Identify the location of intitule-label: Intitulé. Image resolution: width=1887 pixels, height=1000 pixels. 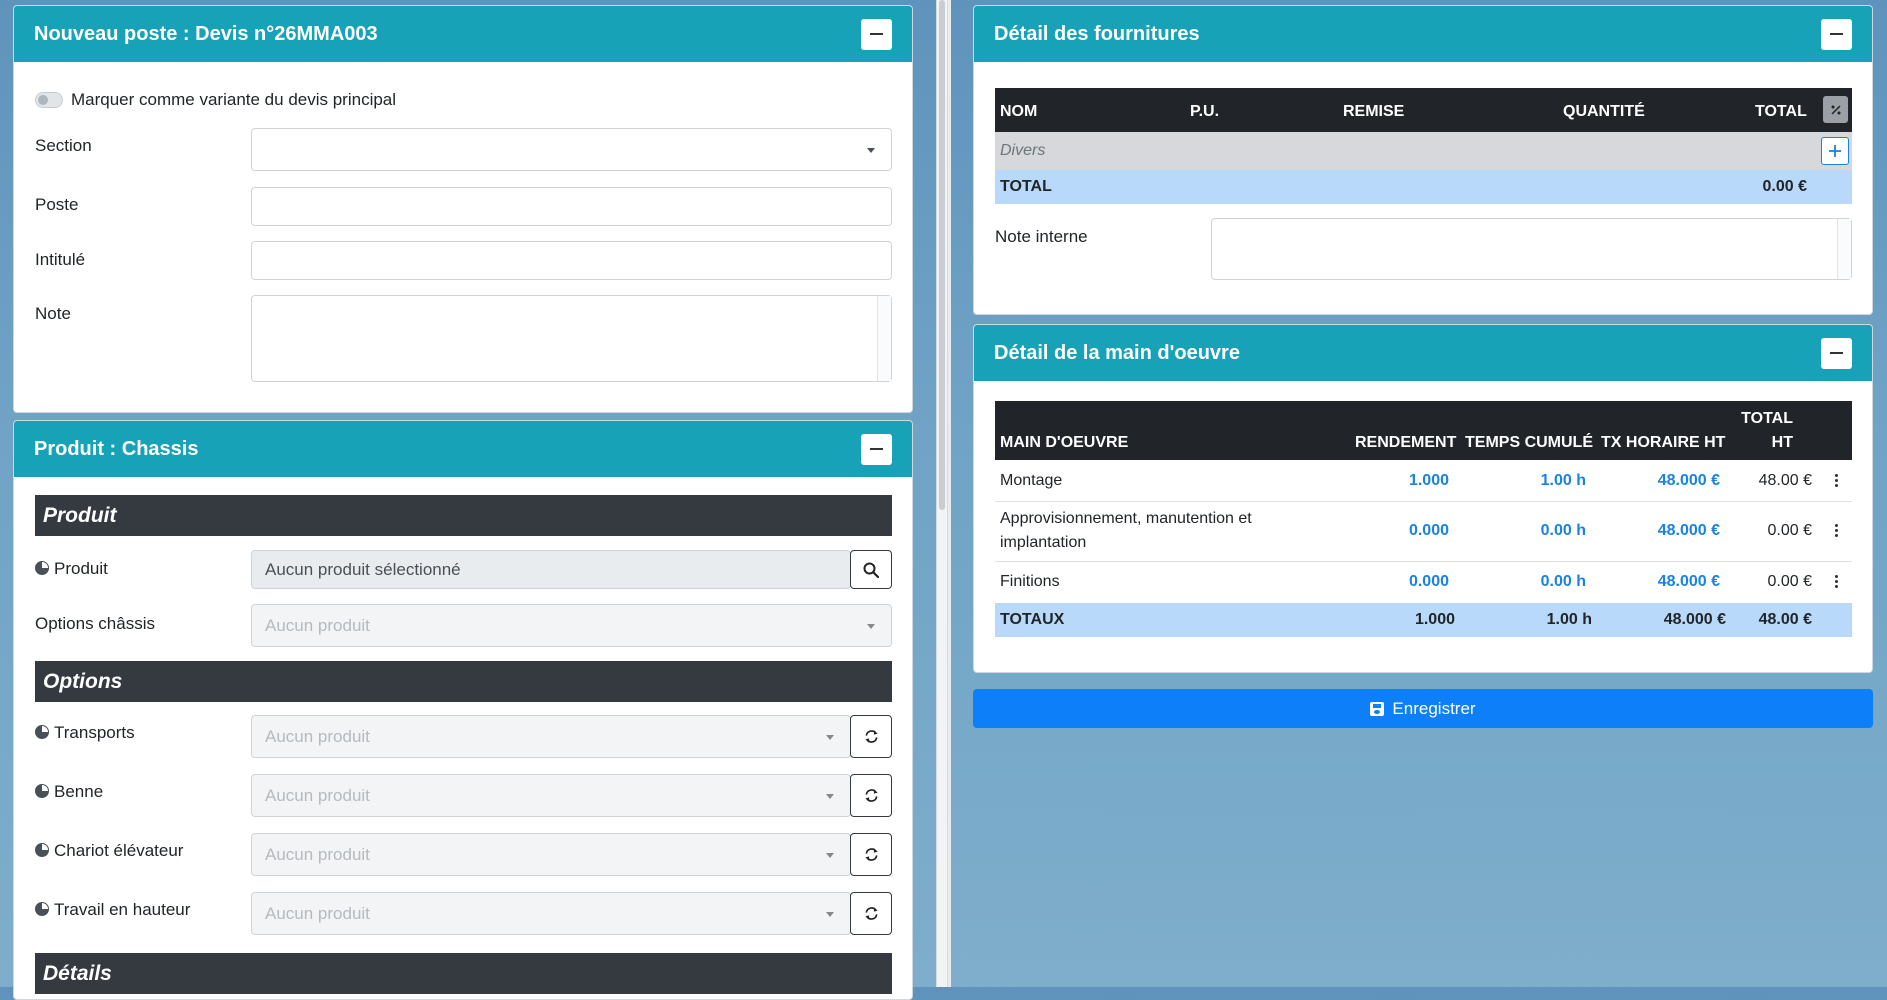
(60, 259).